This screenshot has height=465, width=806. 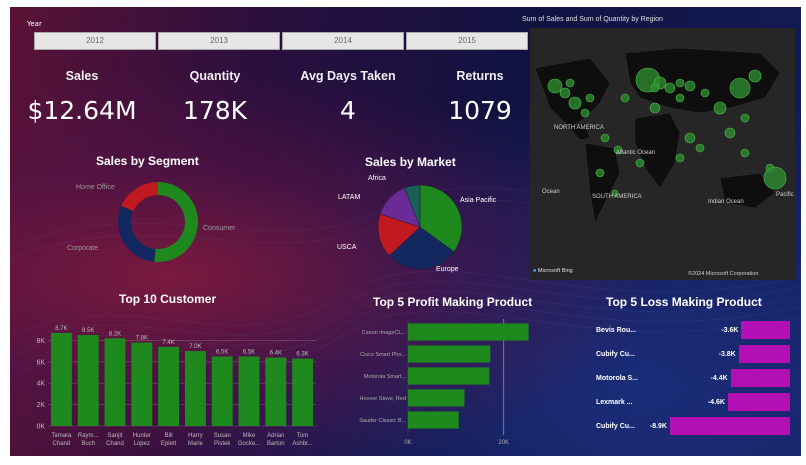 What do you see at coordinates (40, 384) in the screenshot?
I see `y-tick-label: 4K` at bounding box center [40, 384].